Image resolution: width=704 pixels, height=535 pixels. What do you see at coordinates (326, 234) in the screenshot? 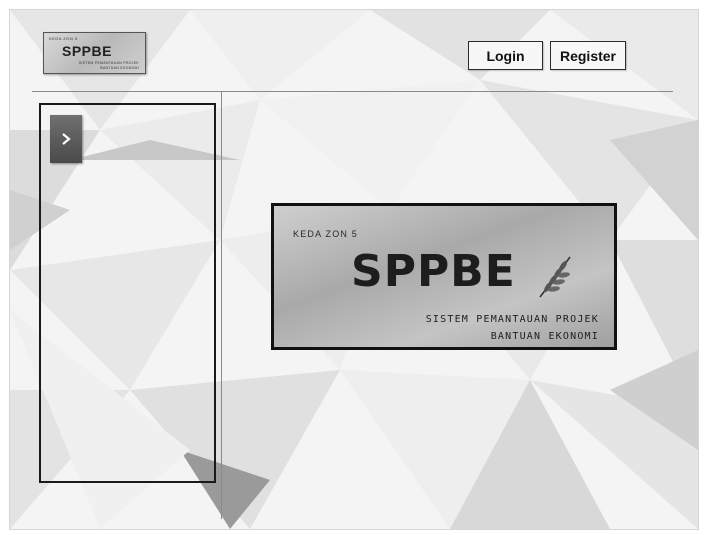
I see `banner-top-text: KEDA ZON 5` at bounding box center [326, 234].